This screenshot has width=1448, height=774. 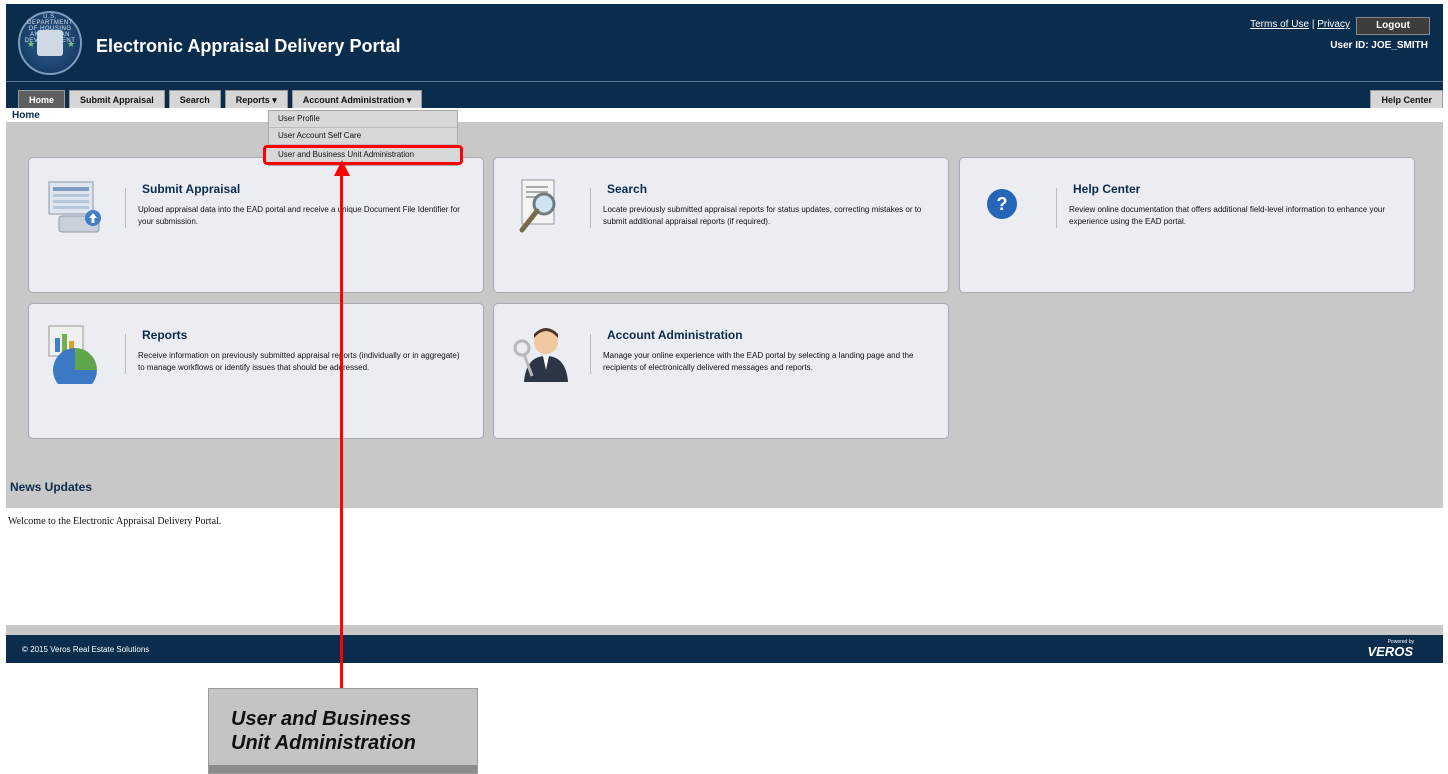 I want to click on tab-account-administration: Account Administration ▾, so click(x=357, y=99).